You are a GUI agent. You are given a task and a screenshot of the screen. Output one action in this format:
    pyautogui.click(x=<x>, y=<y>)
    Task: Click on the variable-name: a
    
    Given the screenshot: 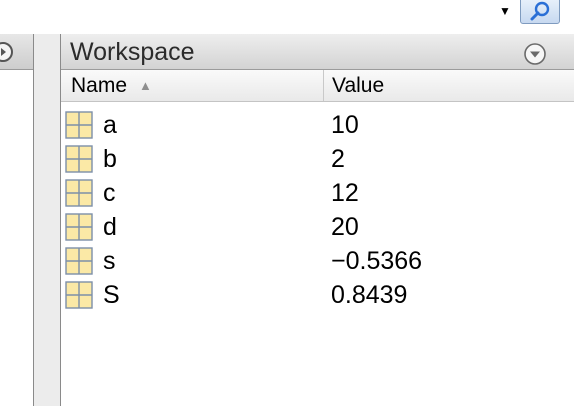 What is the action you would take?
    pyautogui.click(x=110, y=125)
    